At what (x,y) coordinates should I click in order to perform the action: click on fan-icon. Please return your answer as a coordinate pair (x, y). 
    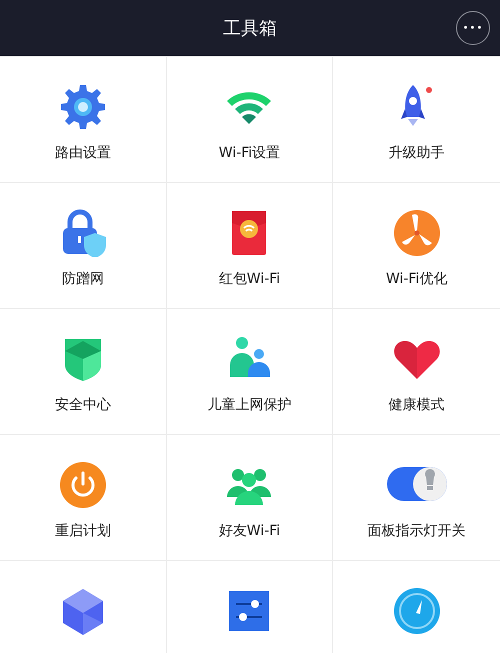
    Looking at the image, I should click on (416, 233).